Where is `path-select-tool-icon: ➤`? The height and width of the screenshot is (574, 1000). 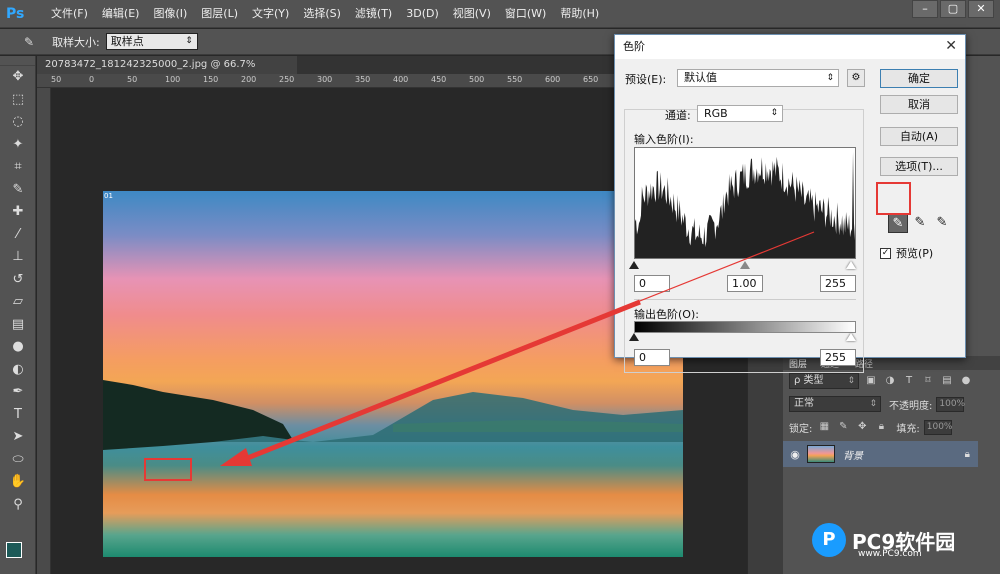 path-select-tool-icon: ➤ is located at coordinates (18, 437).